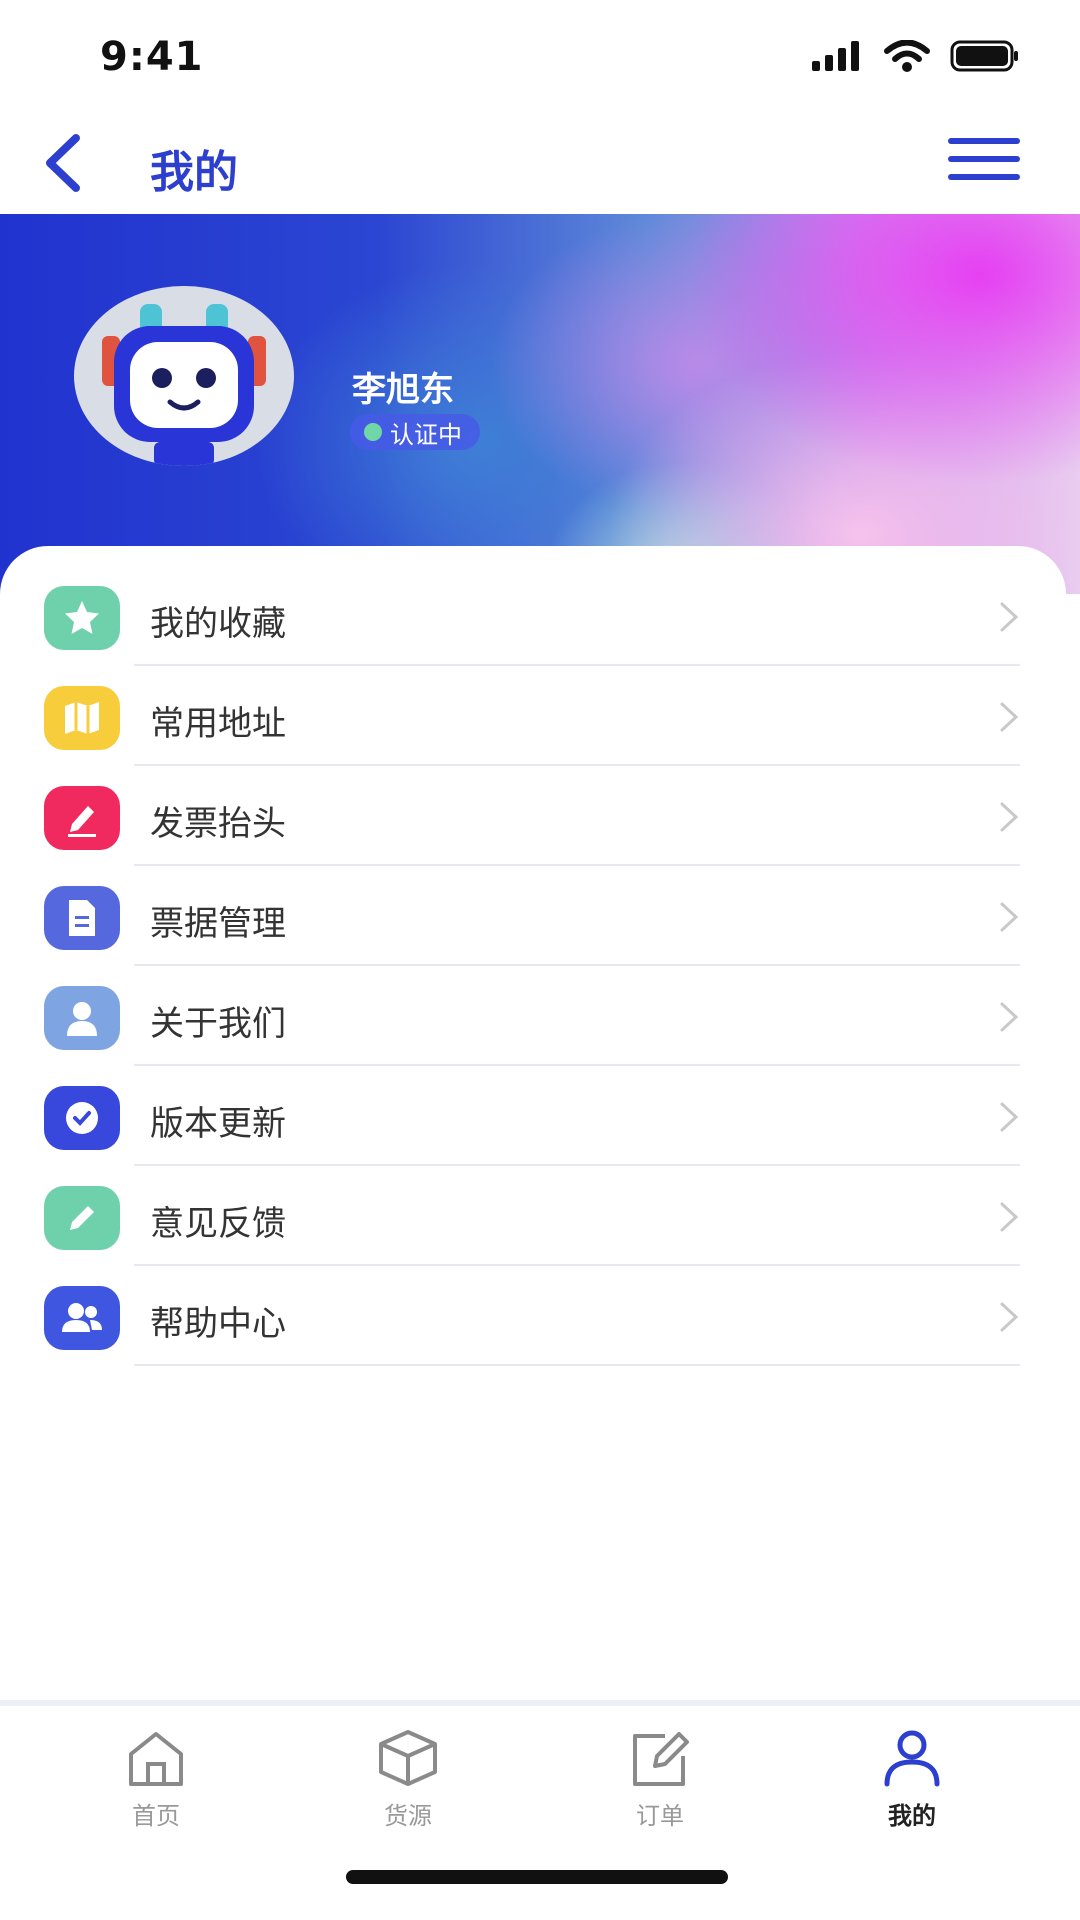 The width and height of the screenshot is (1080, 1920). What do you see at coordinates (408, 1758) in the screenshot?
I see `box-icon` at bounding box center [408, 1758].